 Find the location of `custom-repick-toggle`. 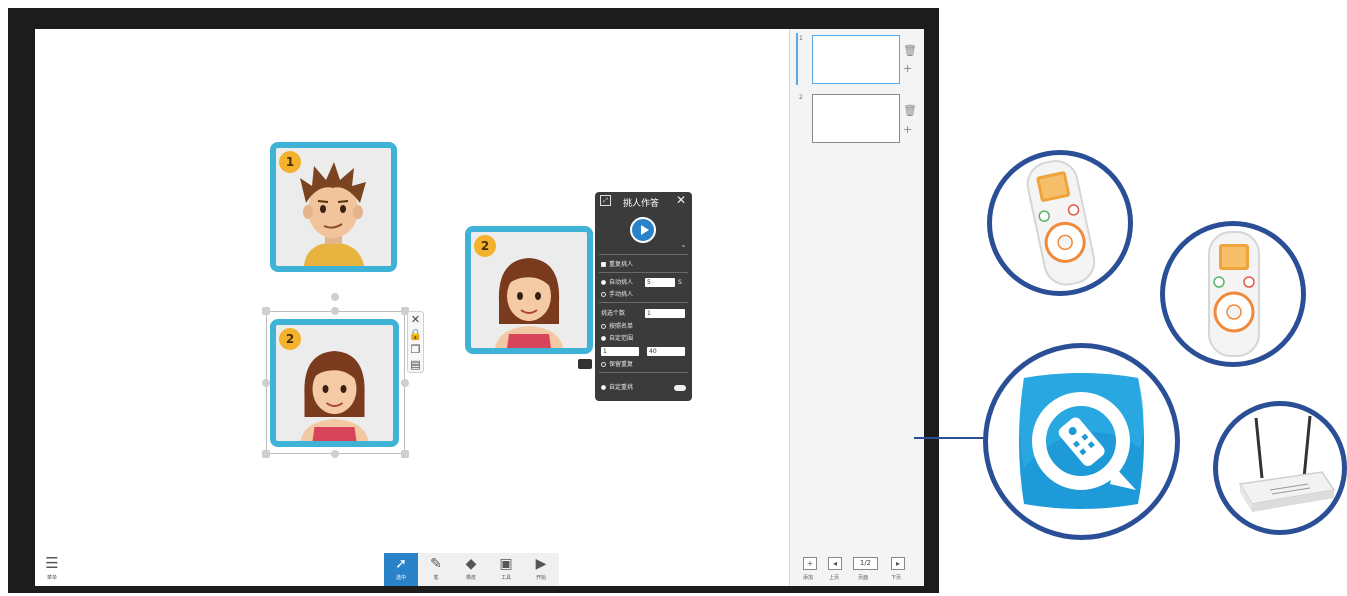

custom-repick-toggle is located at coordinates (680, 388).